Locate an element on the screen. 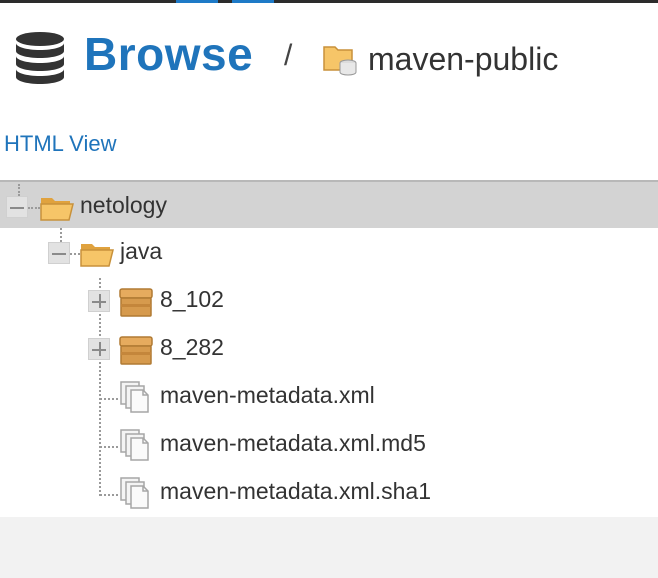 This screenshot has height=578, width=658. tree-node-label: 8_102 is located at coordinates (192, 299).